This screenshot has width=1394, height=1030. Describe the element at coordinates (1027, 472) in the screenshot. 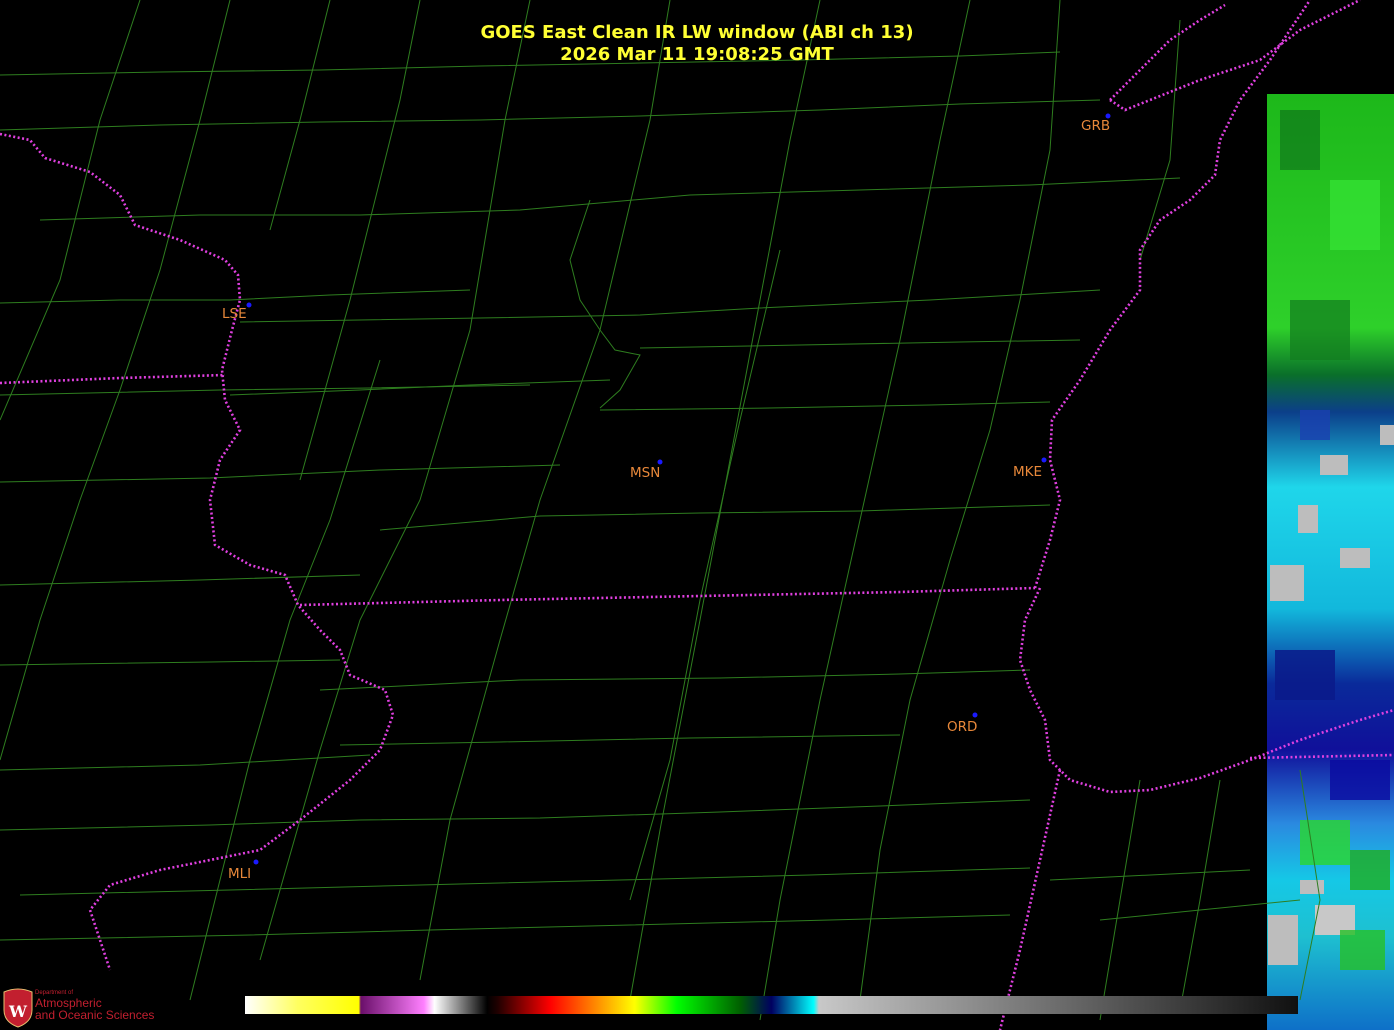

I see `city-label-mke: MKE` at that location.